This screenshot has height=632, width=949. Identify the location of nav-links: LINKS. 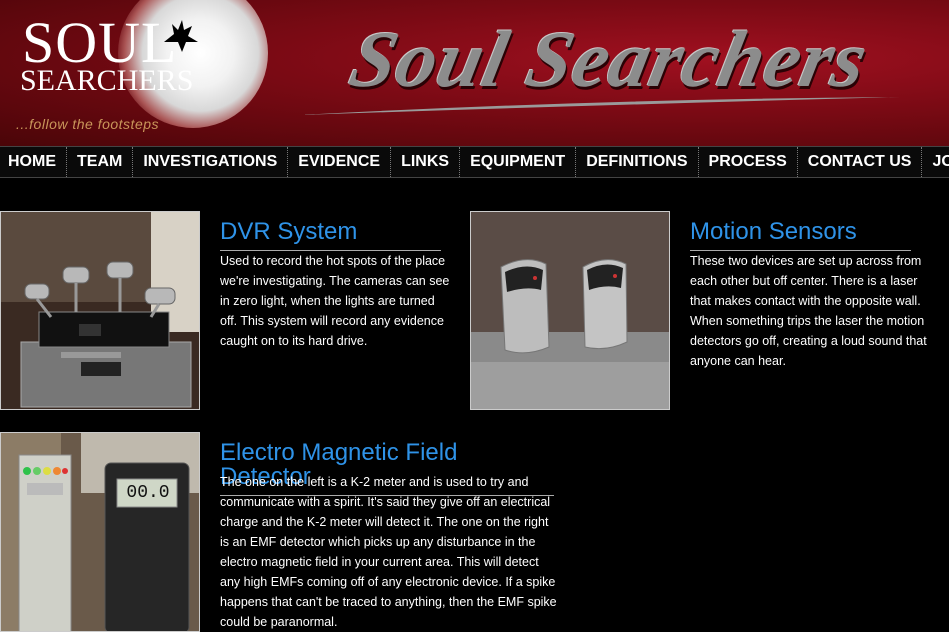
(426, 162).